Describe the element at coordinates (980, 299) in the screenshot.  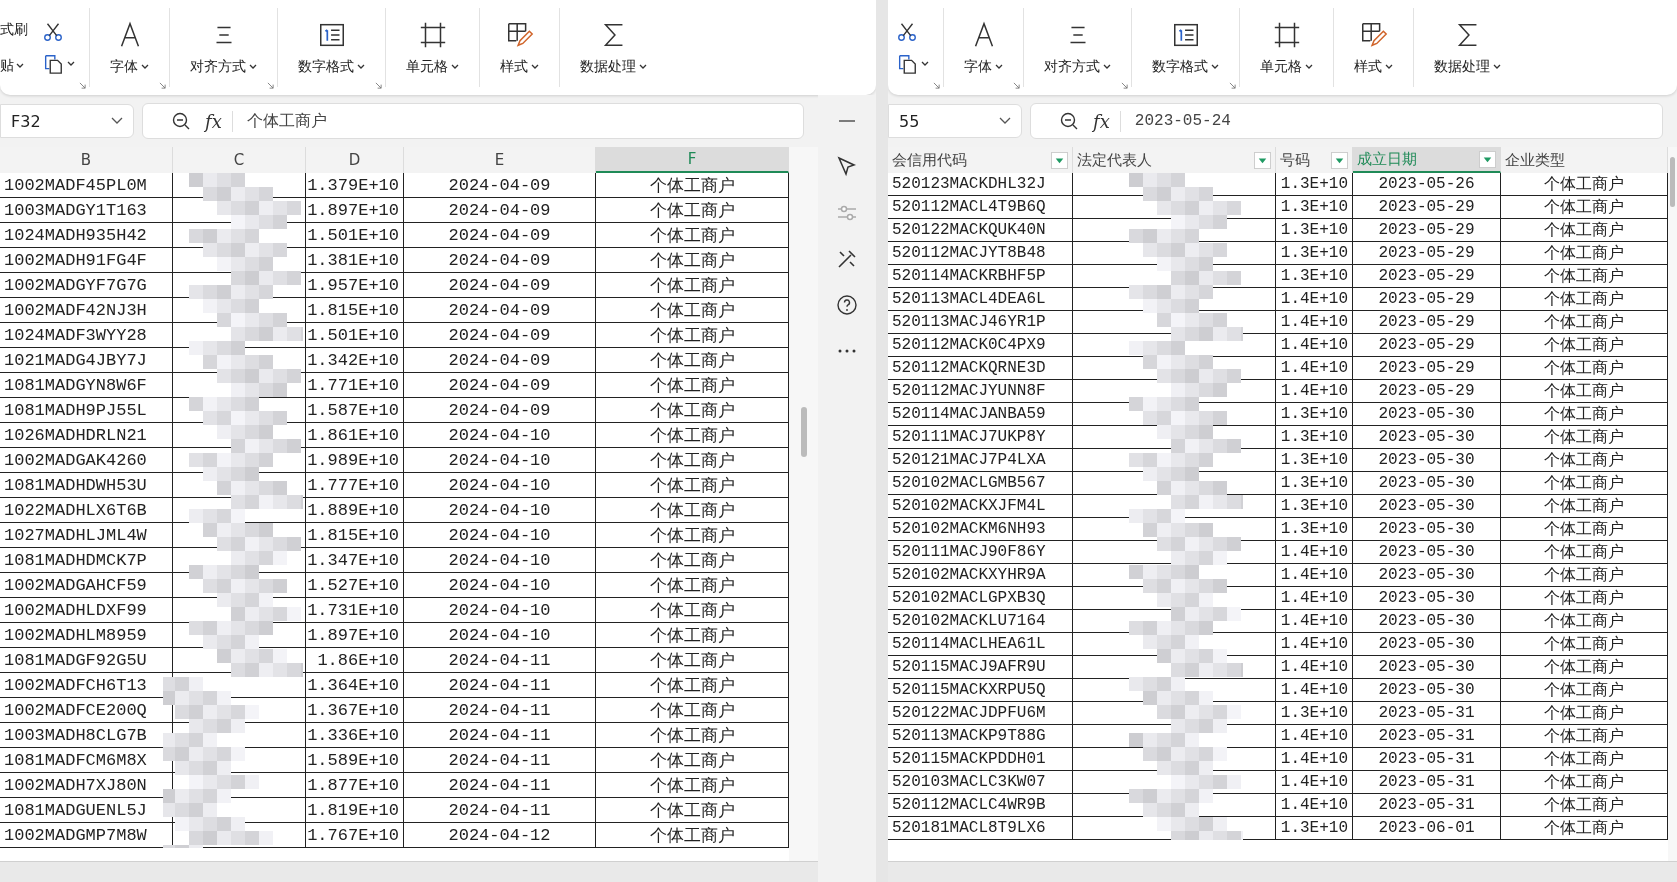
I see `table-cell: 520113MACL4DEA6L` at that location.